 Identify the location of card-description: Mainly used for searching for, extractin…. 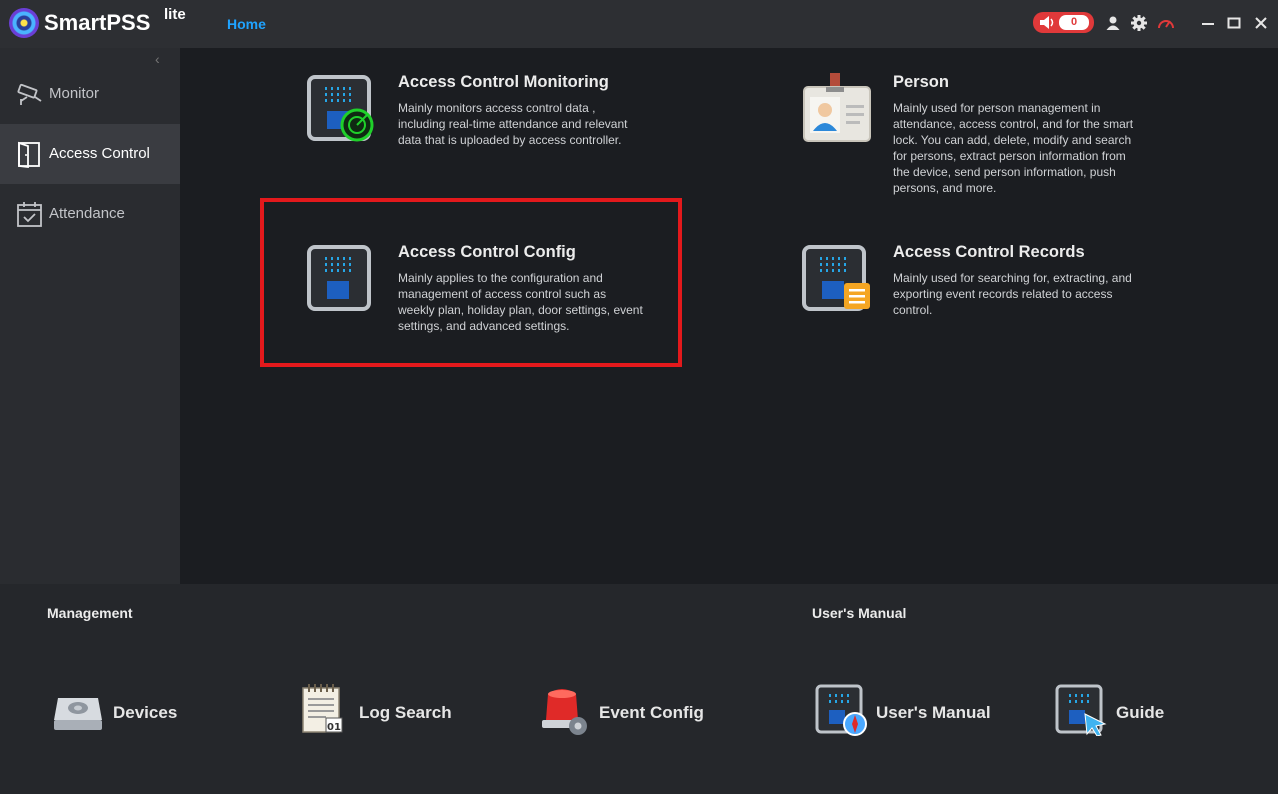
(1012, 294).